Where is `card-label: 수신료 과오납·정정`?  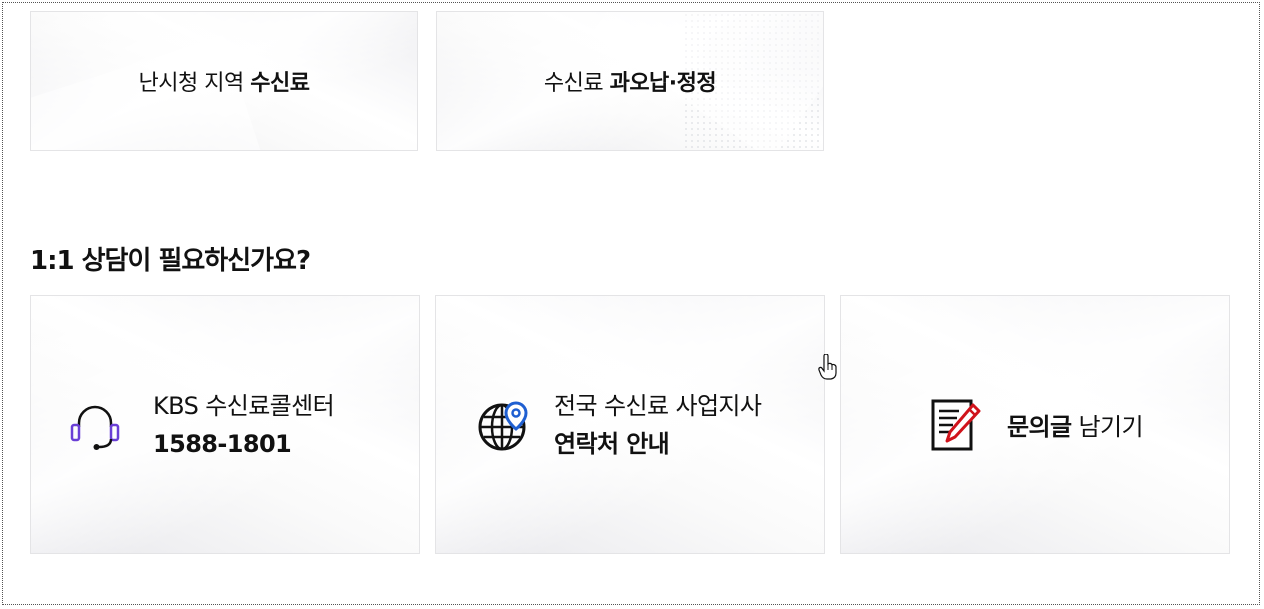 card-label: 수신료 과오납·정정 is located at coordinates (630, 83).